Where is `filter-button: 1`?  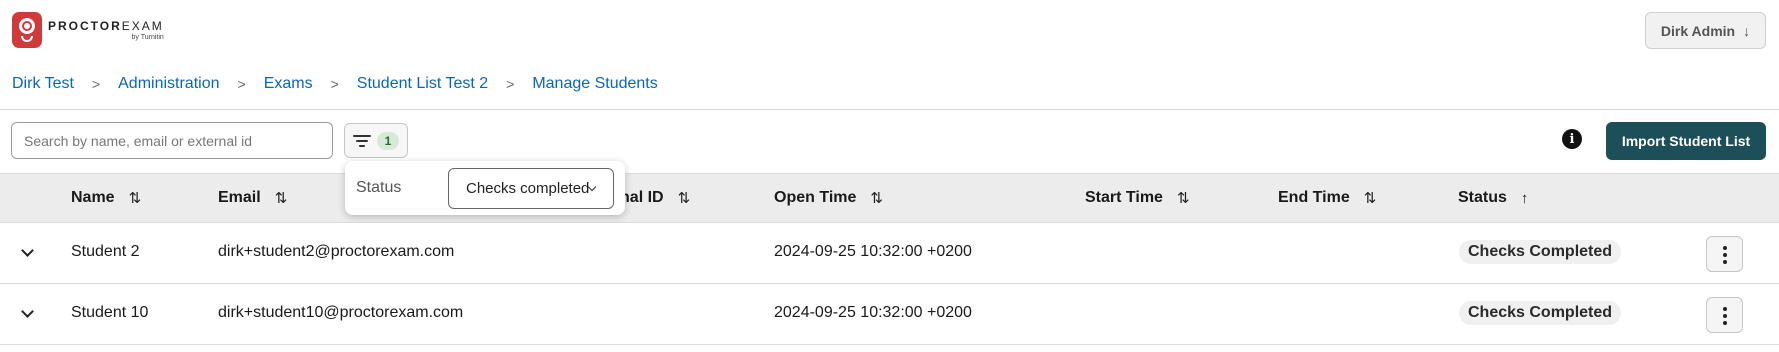
filter-button: 1 is located at coordinates (376, 140).